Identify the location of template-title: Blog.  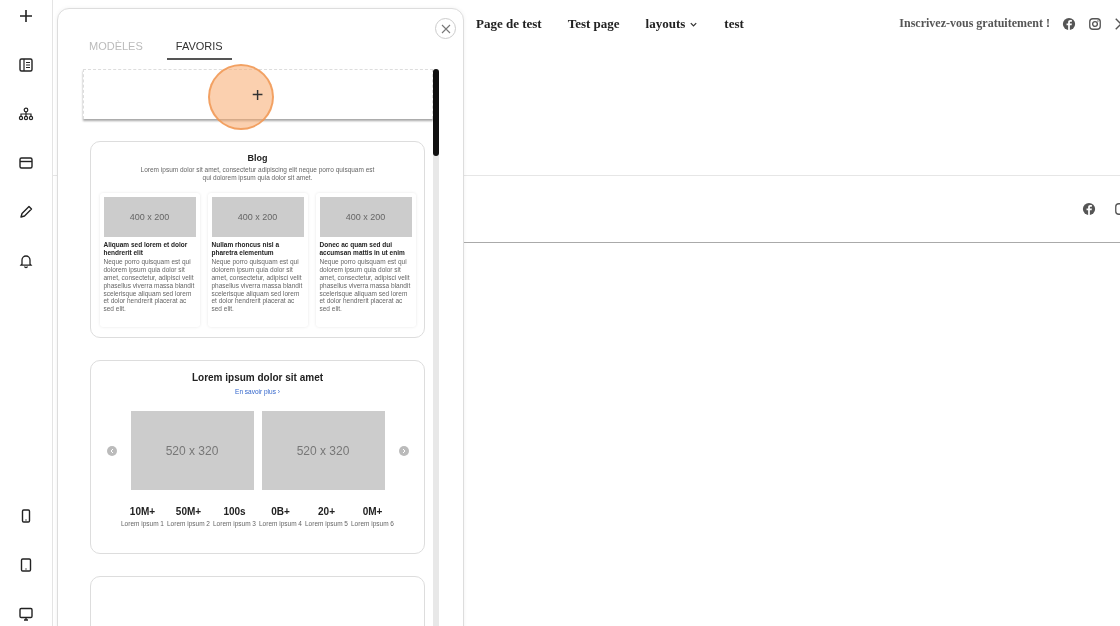
(257, 158).